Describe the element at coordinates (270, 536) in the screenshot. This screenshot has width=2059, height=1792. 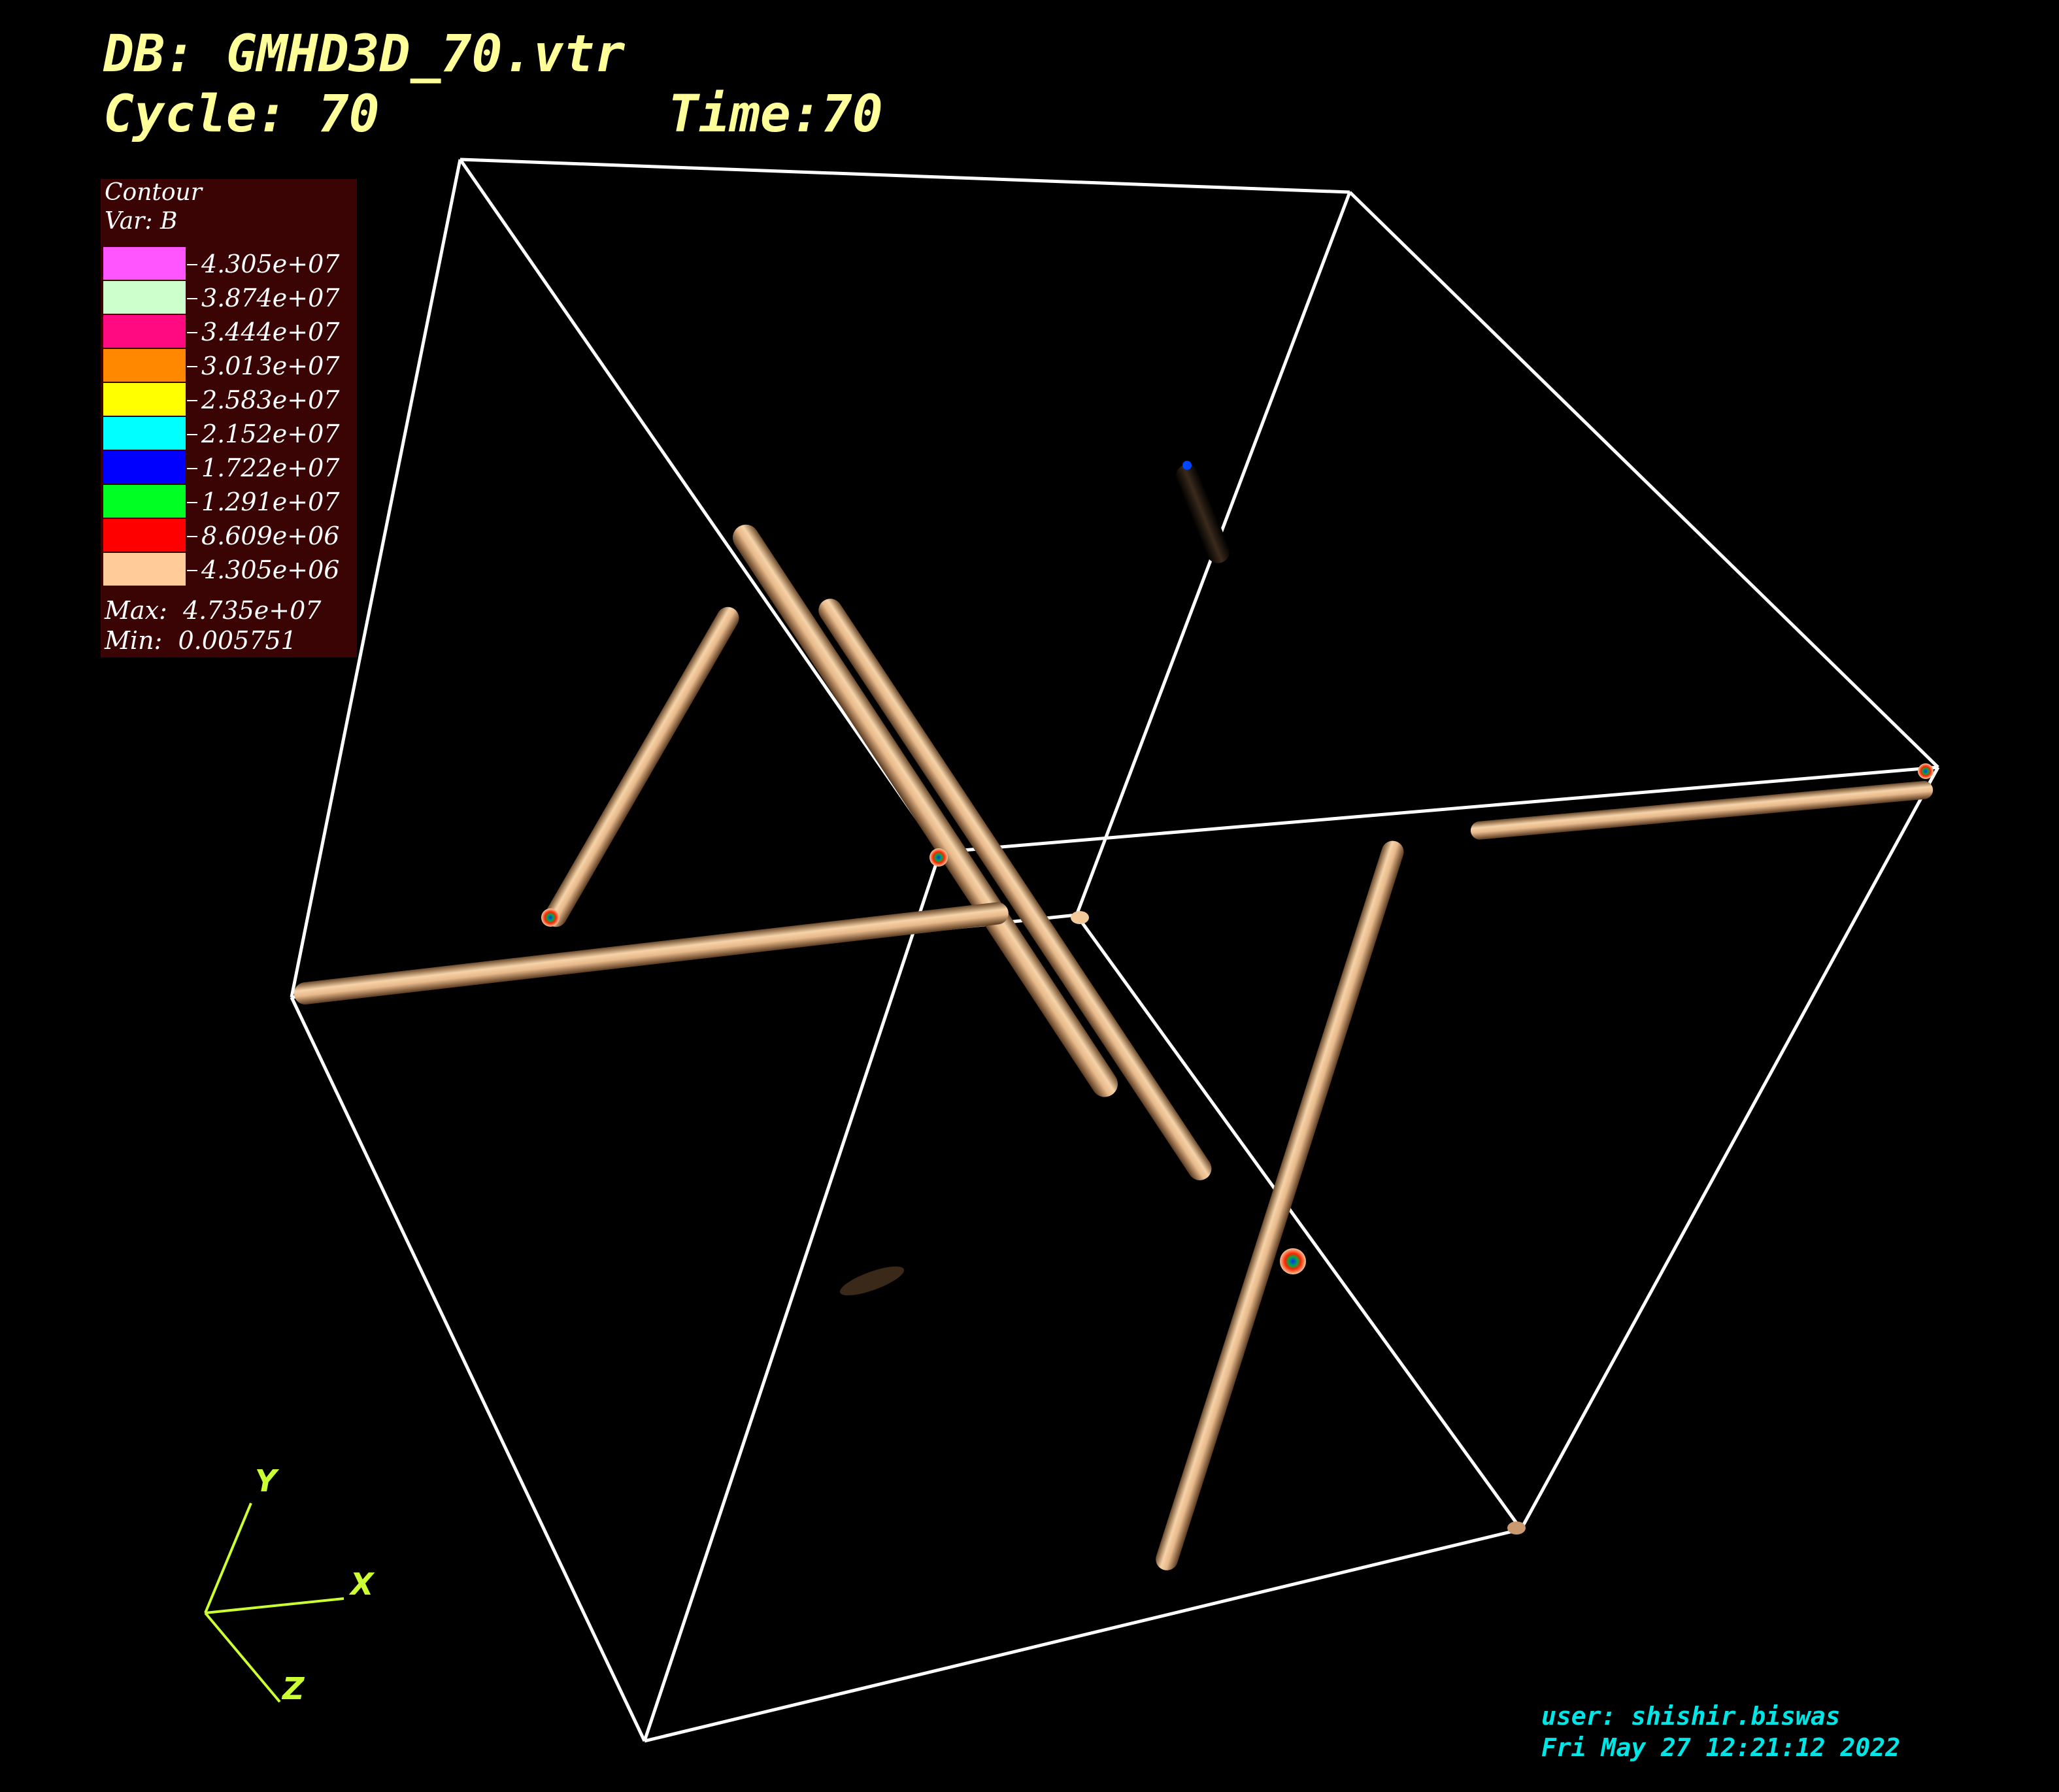
I see `legend-level-label: 8.609e+06` at that location.